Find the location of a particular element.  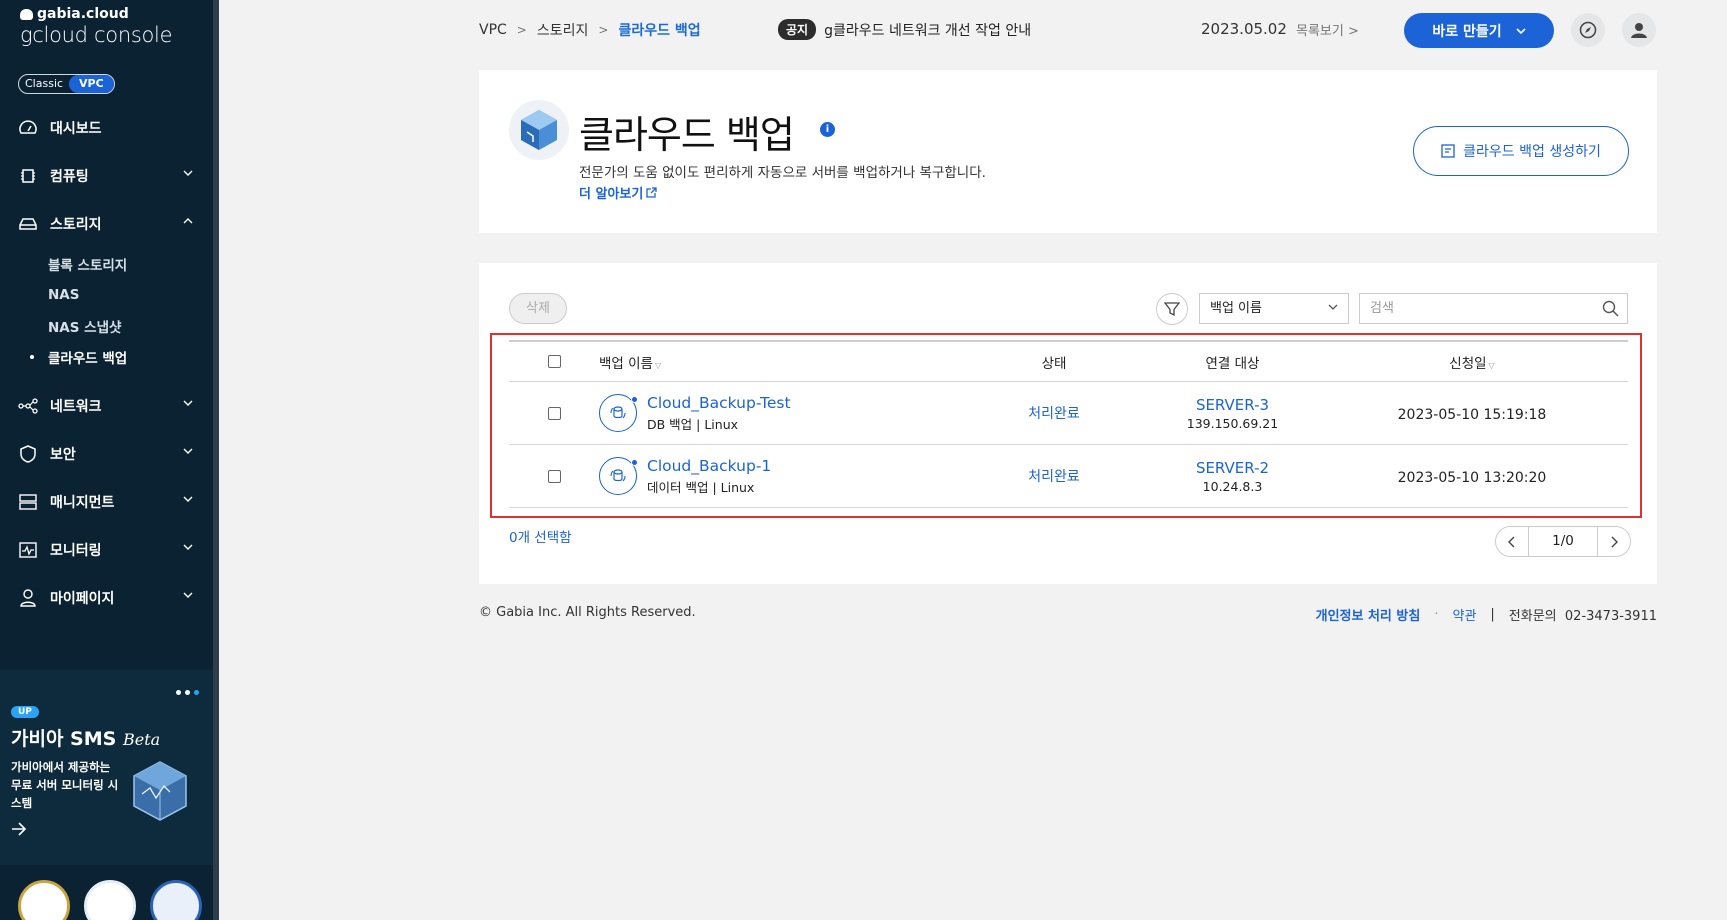

mode-vpc: VPC is located at coordinates (91, 84).